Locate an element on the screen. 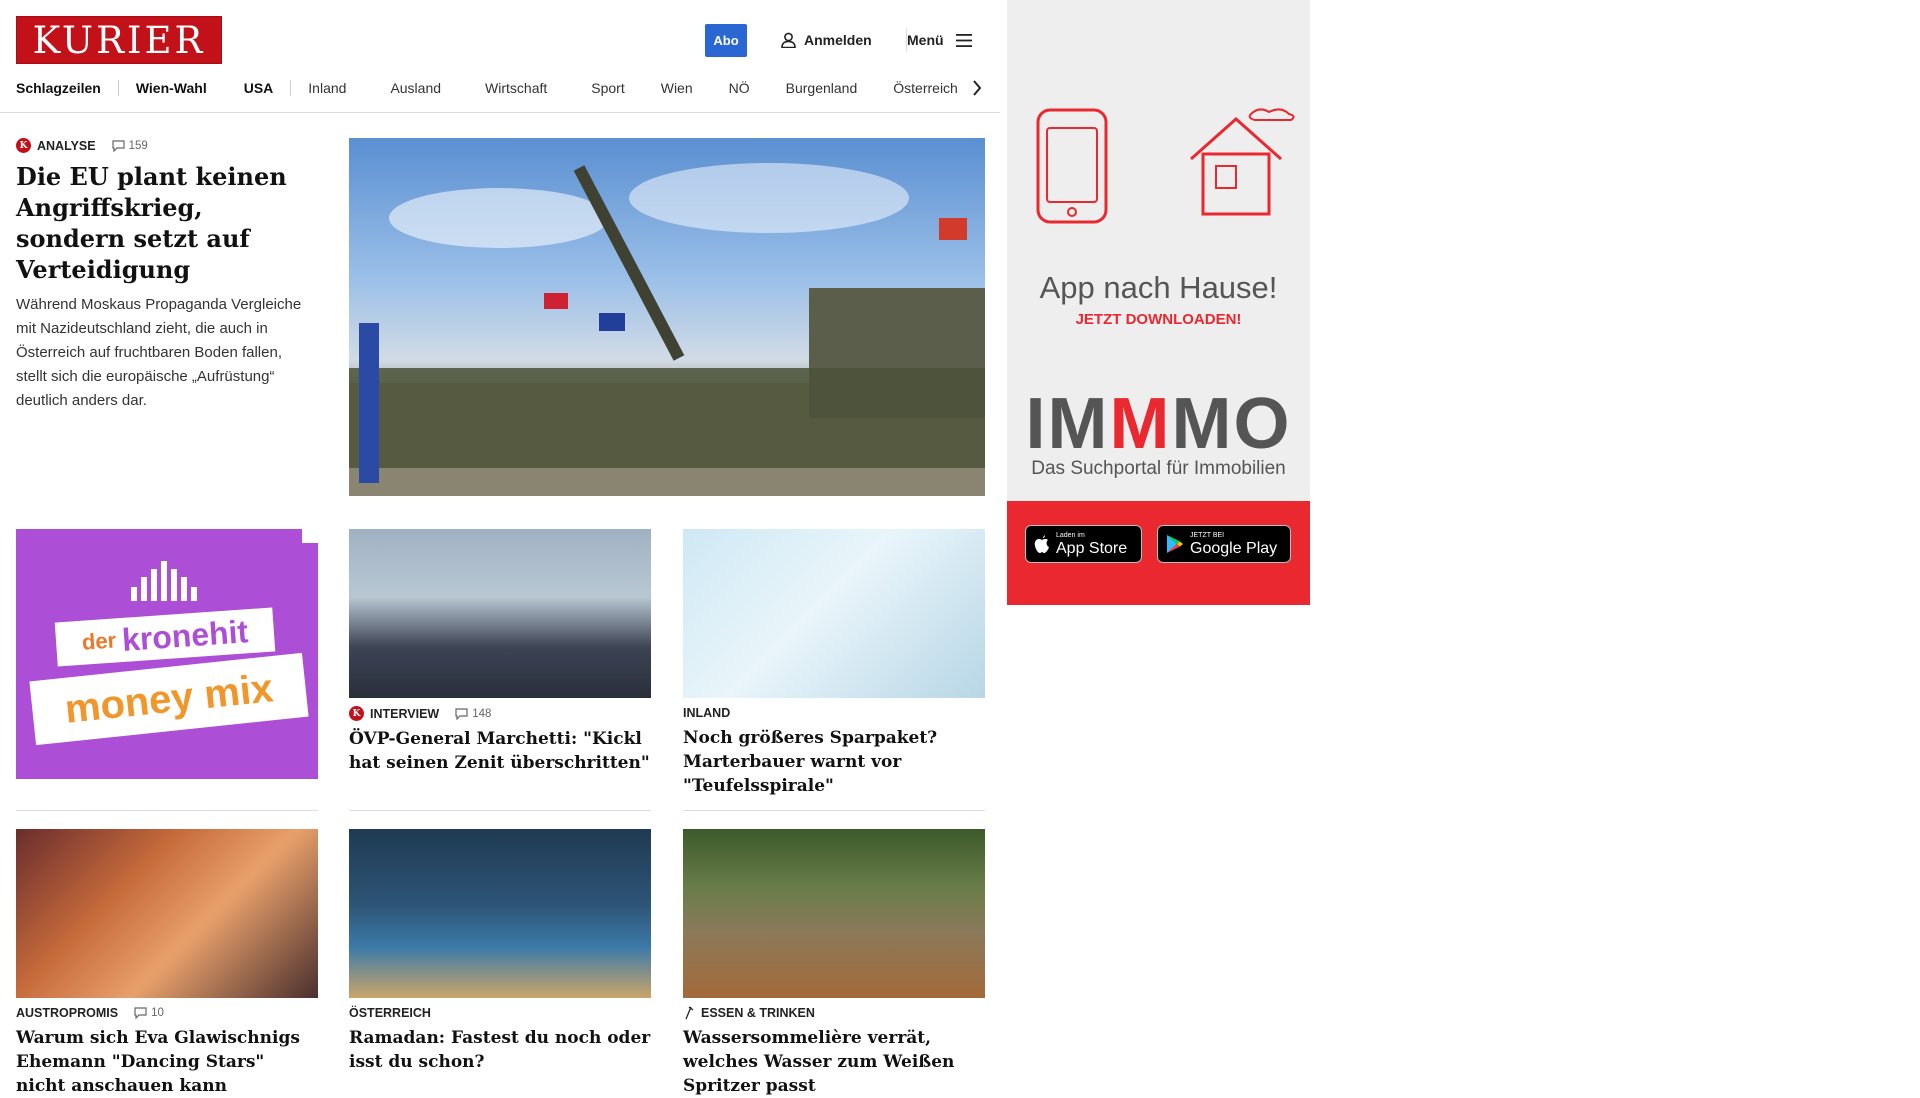 This screenshot has height=1098, width=1920. article-kicker: K INTERVIEW 148 is located at coordinates (500, 713).